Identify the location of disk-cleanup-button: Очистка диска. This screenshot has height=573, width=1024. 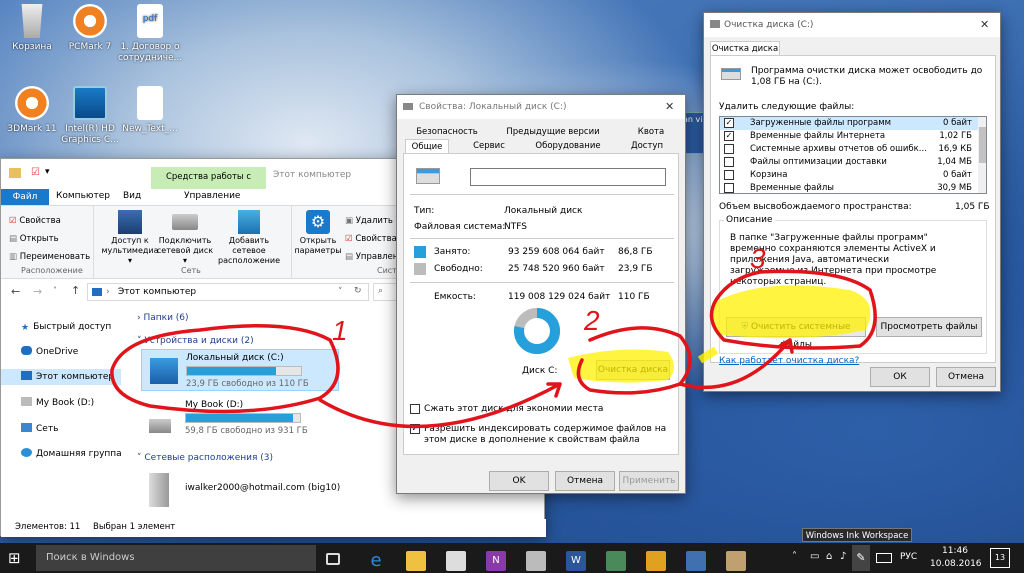
(633, 370).